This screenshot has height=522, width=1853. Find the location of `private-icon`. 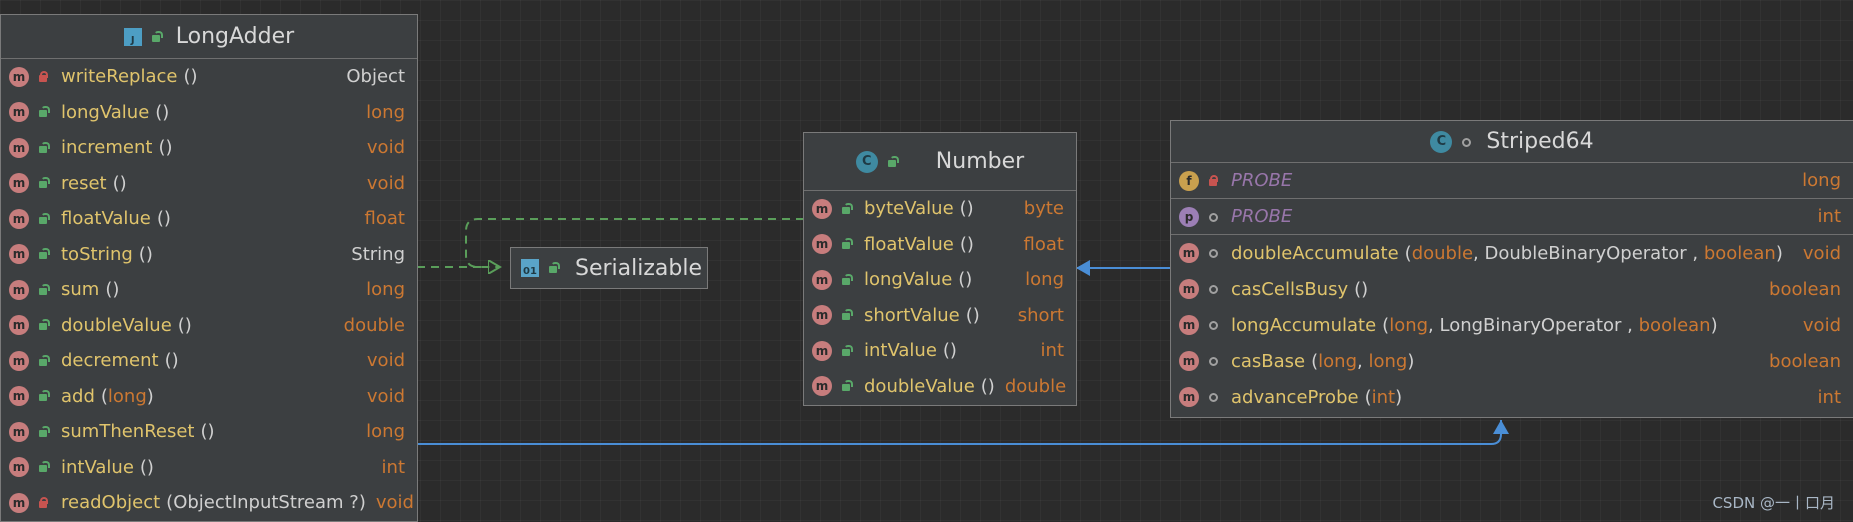

private-icon is located at coordinates (1213, 180).